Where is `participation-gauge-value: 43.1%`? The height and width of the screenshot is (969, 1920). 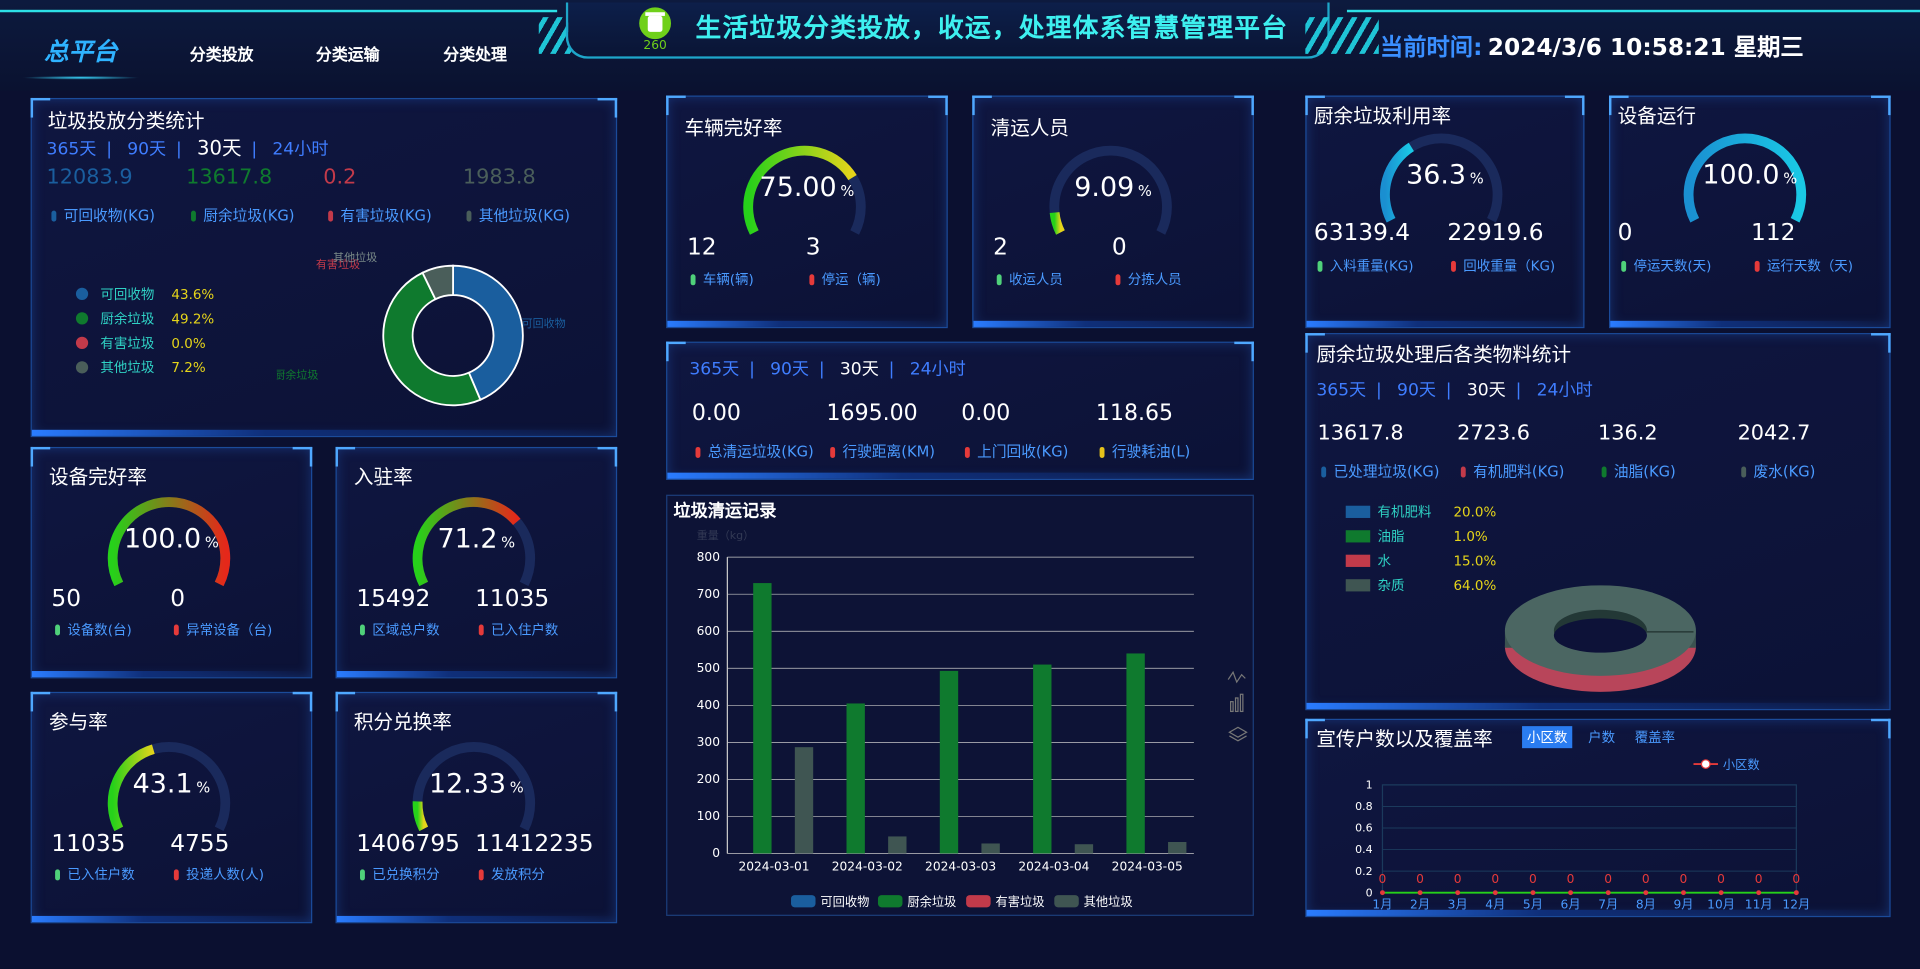 participation-gauge-value: 43.1% is located at coordinates (171, 784).